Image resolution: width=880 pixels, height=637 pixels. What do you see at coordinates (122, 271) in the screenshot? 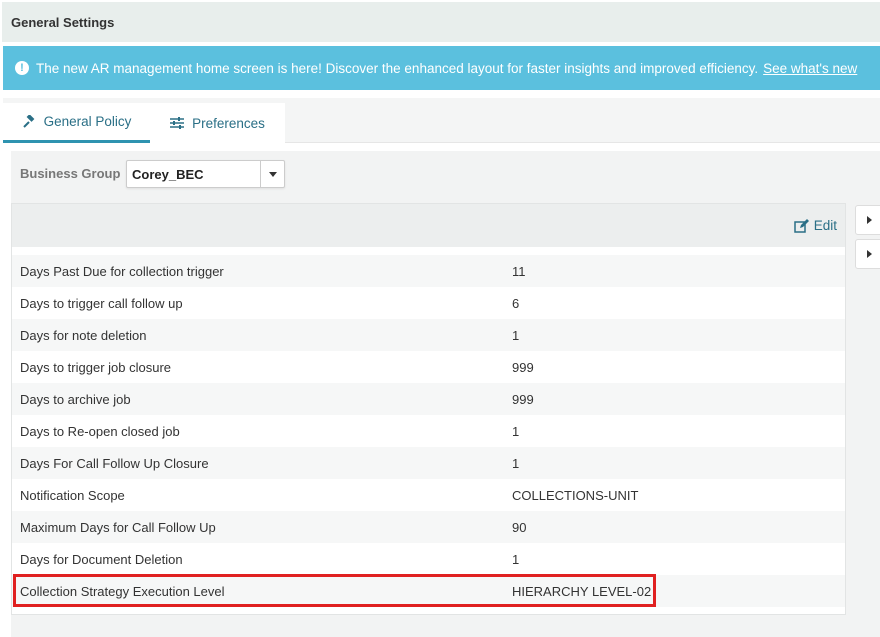
I see `setting-name: Days Past Due for collection trigger` at bounding box center [122, 271].